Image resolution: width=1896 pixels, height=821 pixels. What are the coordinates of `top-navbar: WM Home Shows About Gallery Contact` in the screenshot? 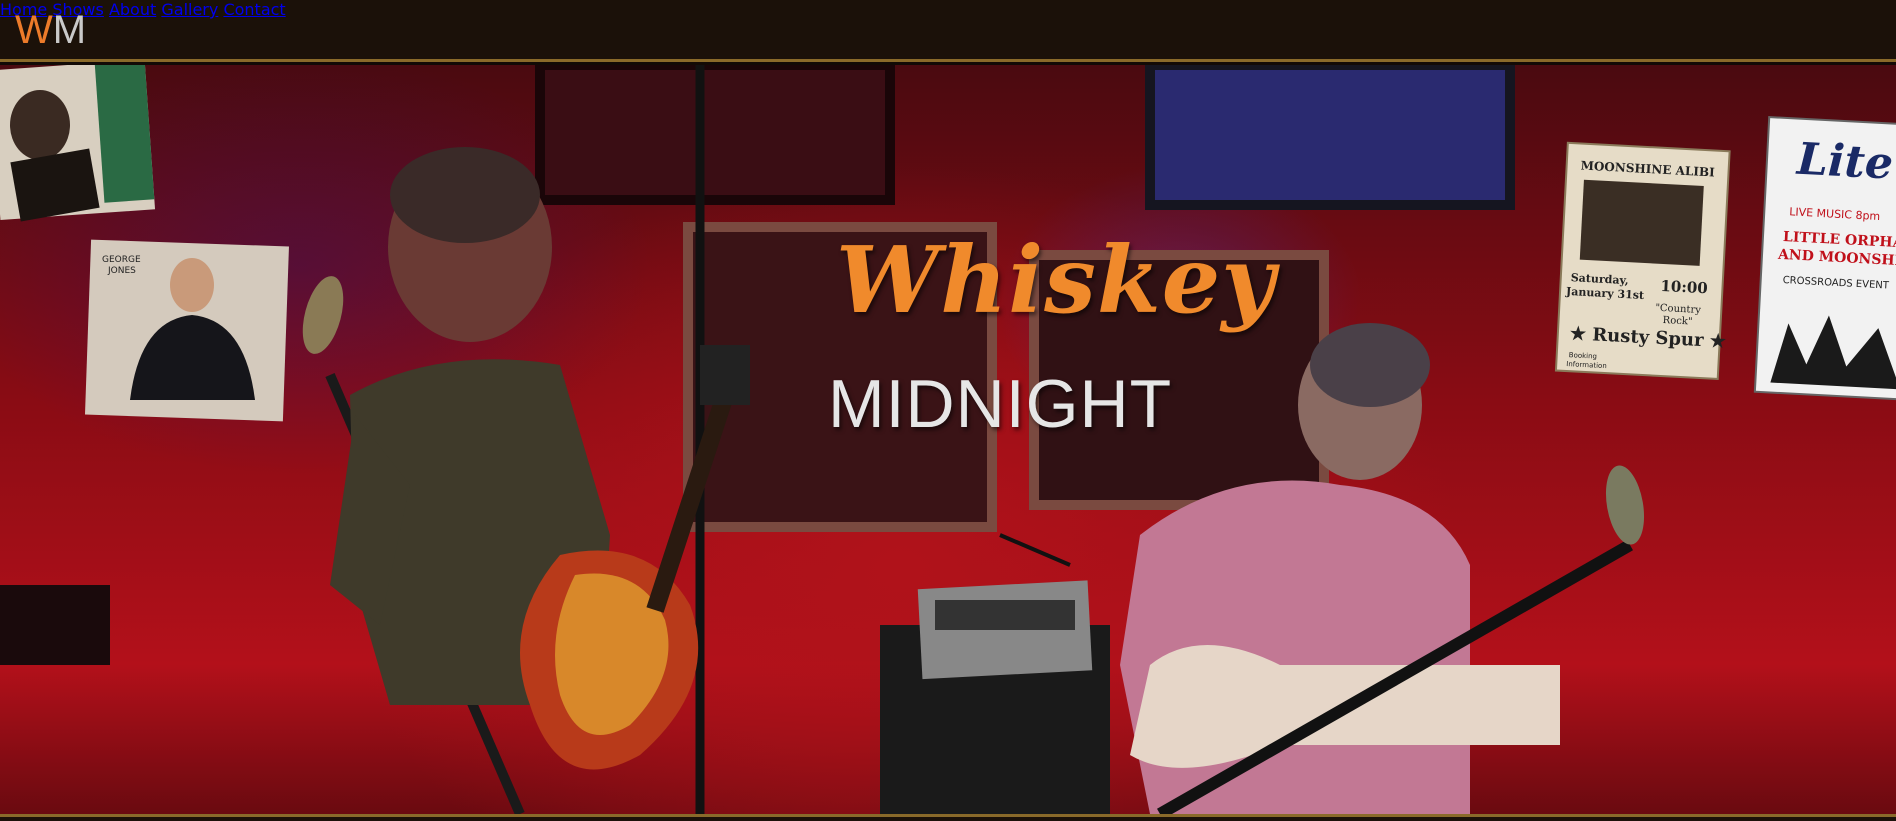 It's located at (948, 31).